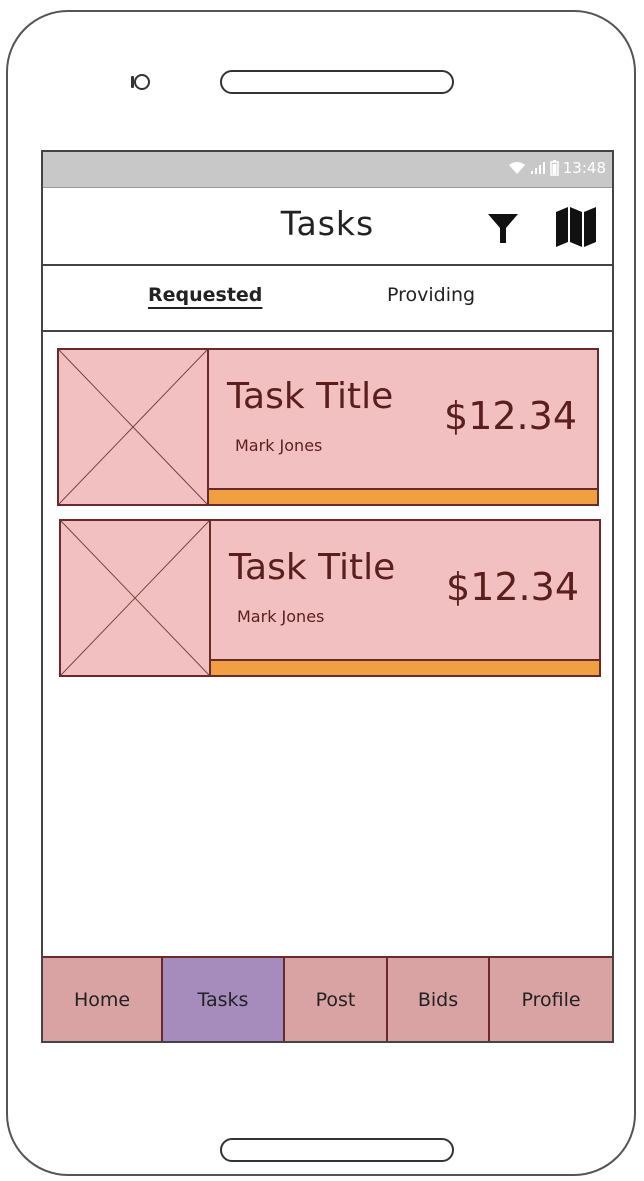 The height and width of the screenshot is (1181, 644). I want to click on speaker-slot, so click(337, 82).